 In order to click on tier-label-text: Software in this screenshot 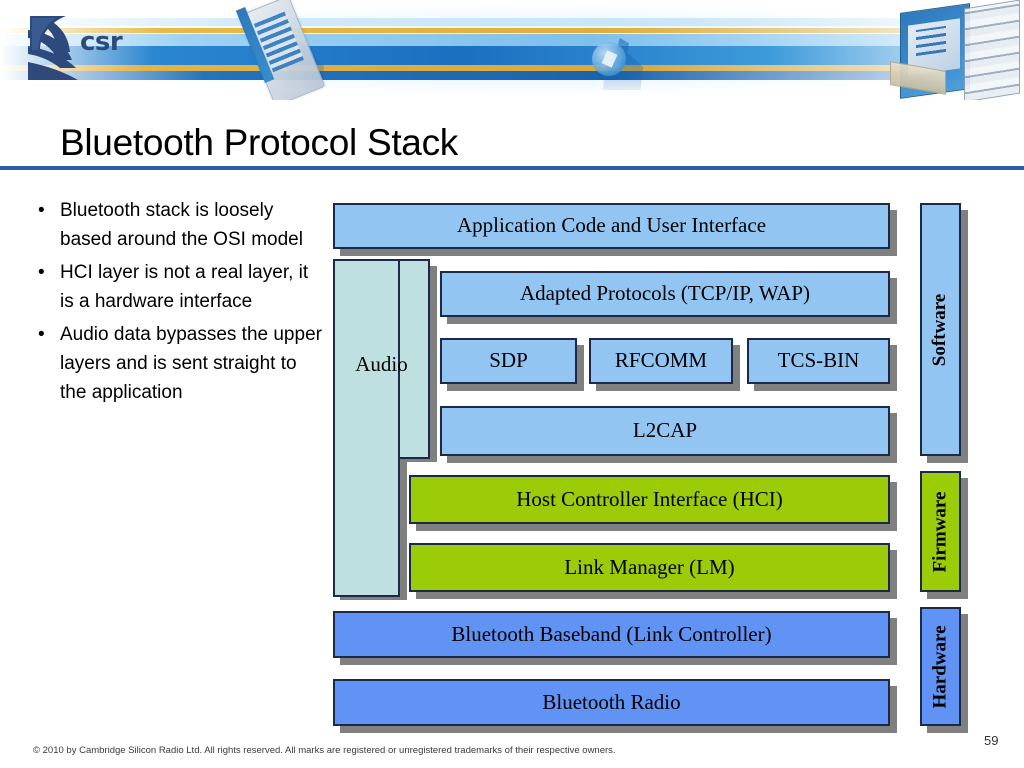, I will do `click(940, 329)`.